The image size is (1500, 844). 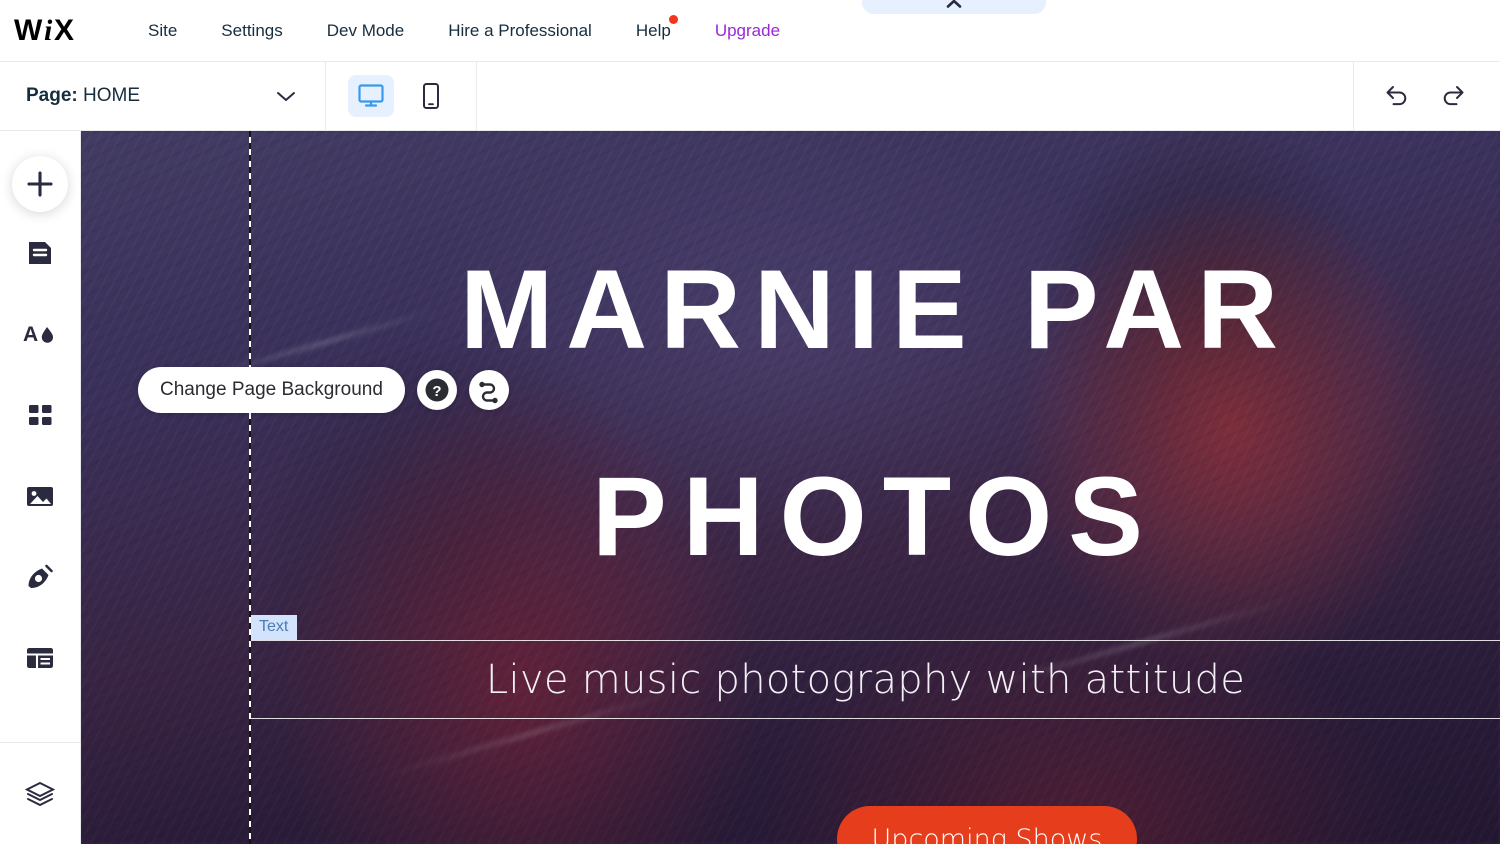 I want to click on page-selector-text: Page: HOME, so click(x=83, y=96).